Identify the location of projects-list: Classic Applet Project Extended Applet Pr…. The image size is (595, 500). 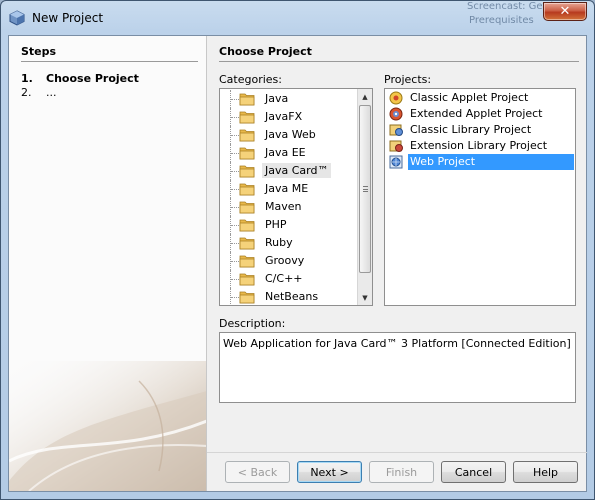
(480, 197).